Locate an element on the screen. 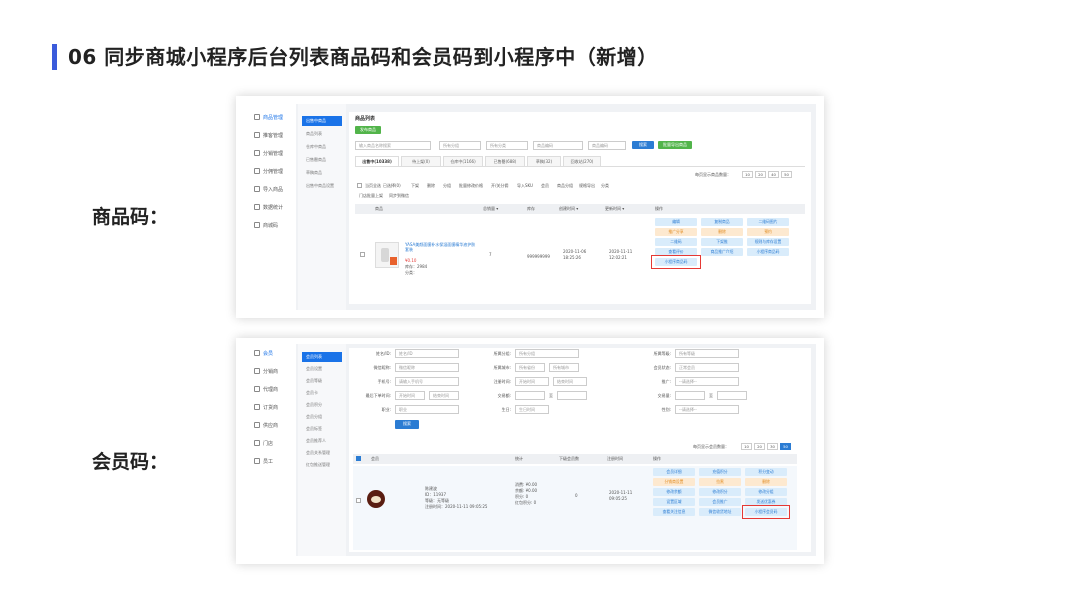 This screenshot has width=1080, height=608. volume-min is located at coordinates (690, 395).